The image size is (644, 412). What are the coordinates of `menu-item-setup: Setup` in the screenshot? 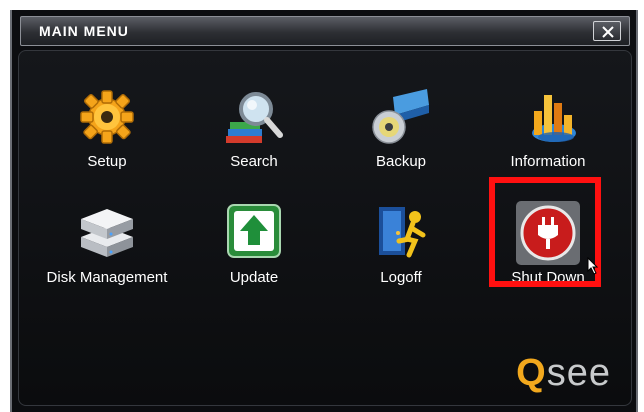 It's located at (107, 140).